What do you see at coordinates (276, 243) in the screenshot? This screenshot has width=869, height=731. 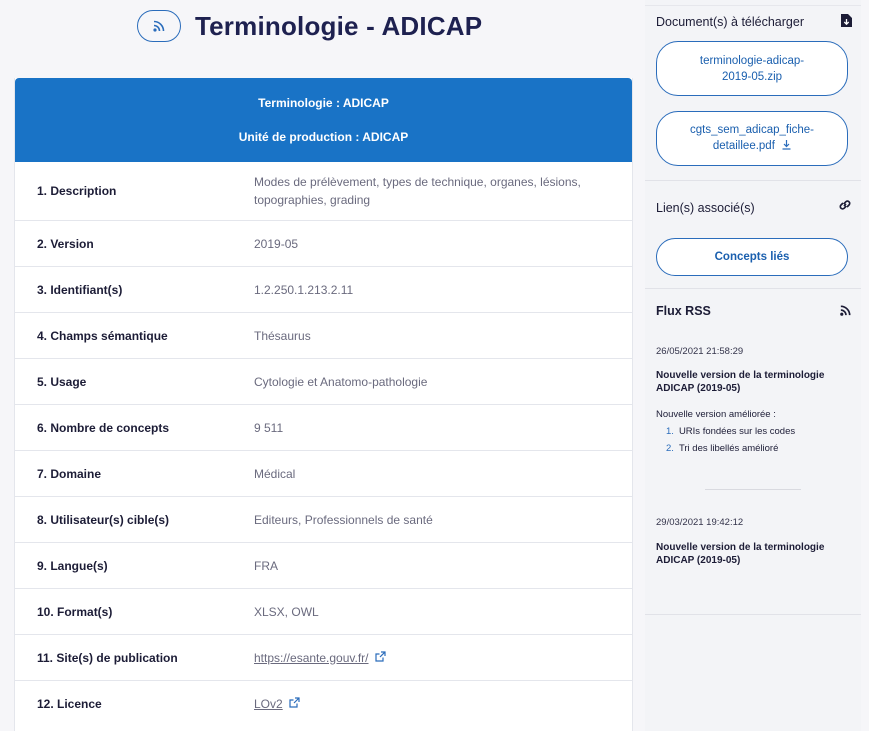 I see `row-value: 2019-05` at bounding box center [276, 243].